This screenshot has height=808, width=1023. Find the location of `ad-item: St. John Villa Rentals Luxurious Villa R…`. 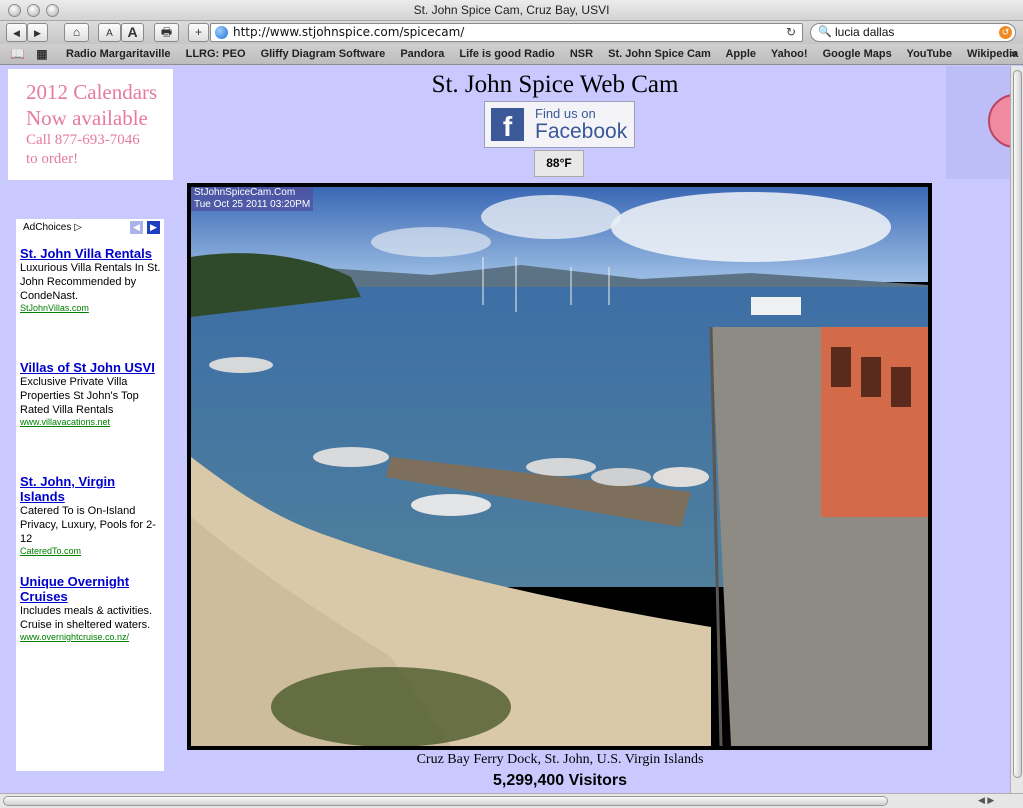

ad-item: St. John Villa Rentals Luxurious Villa R… is located at coordinates (91, 279).